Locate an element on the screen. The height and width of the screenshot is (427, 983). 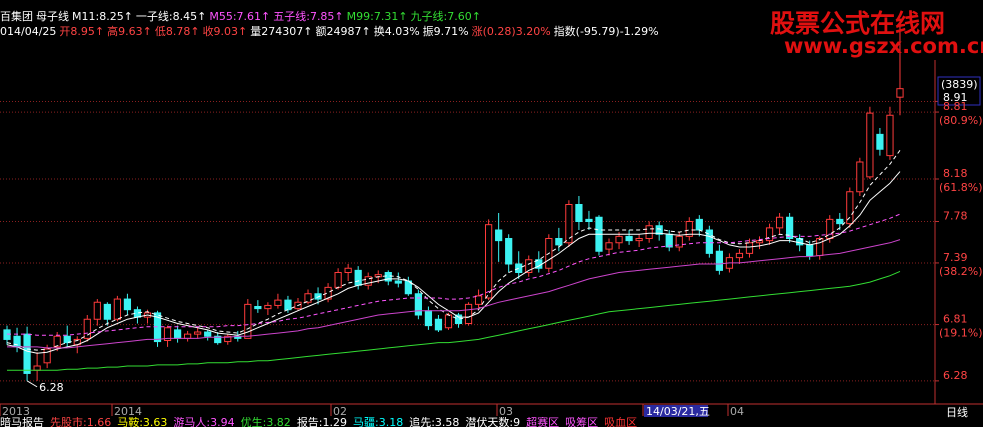
legend-item-3: 一子线:8.45↑ is located at coordinates (171, 16).